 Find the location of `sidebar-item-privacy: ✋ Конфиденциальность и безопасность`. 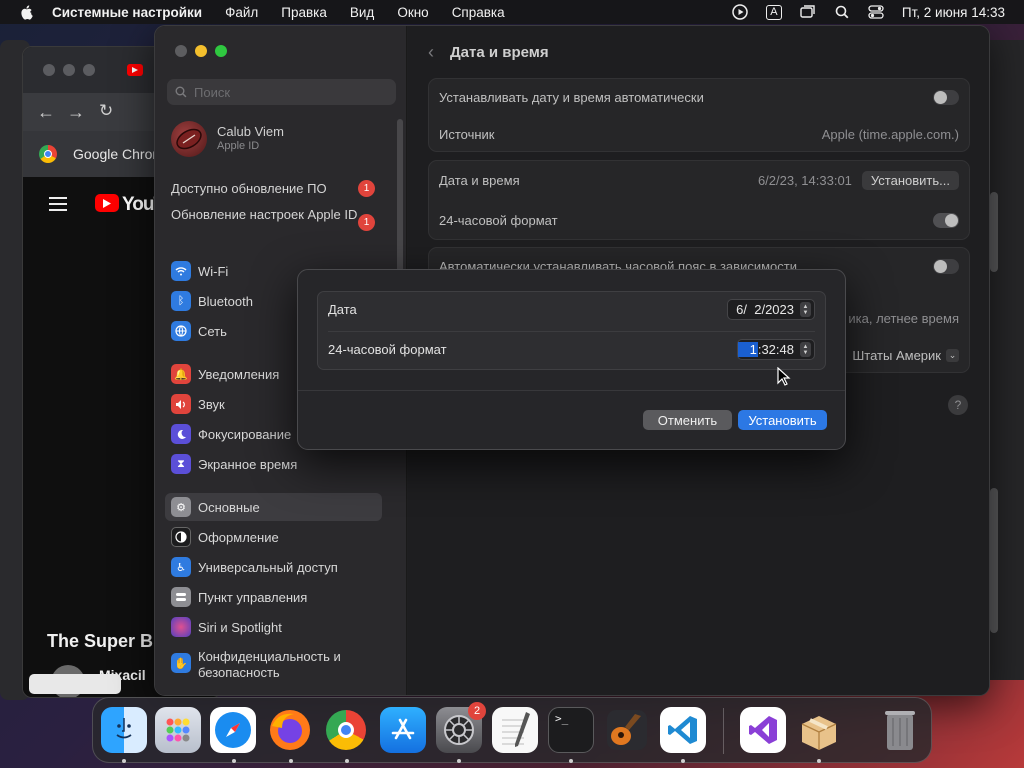

sidebar-item-privacy: ✋ Конфиденциальность и безопасность is located at coordinates (269, 666).